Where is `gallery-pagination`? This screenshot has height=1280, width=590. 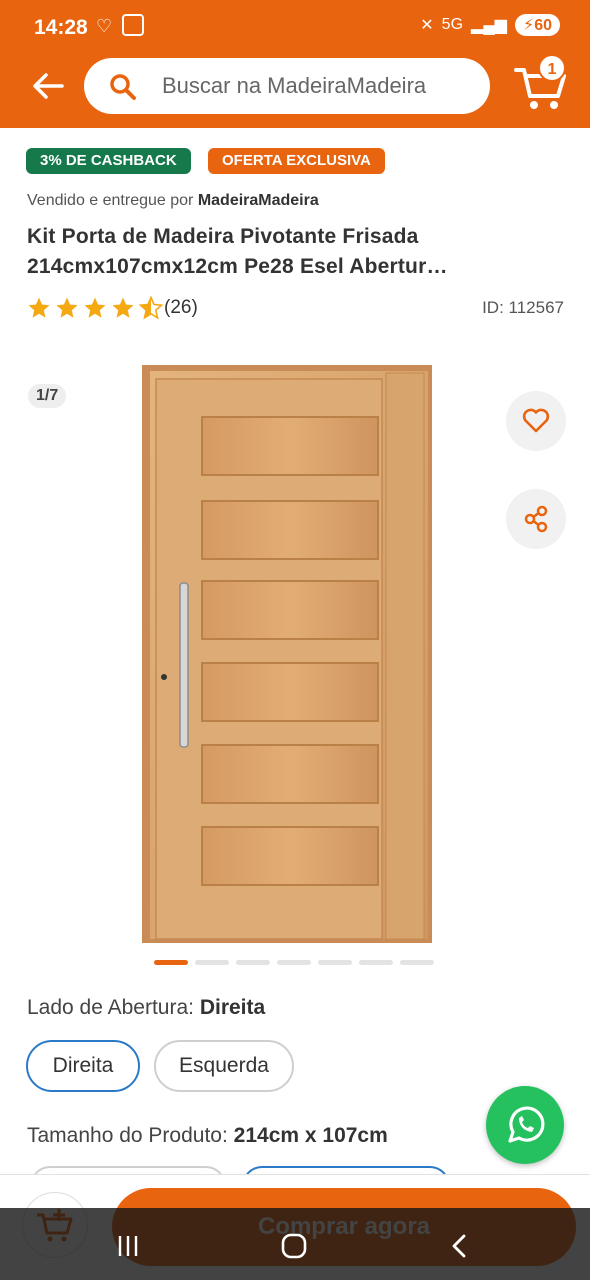
gallery-pagination is located at coordinates (294, 962).